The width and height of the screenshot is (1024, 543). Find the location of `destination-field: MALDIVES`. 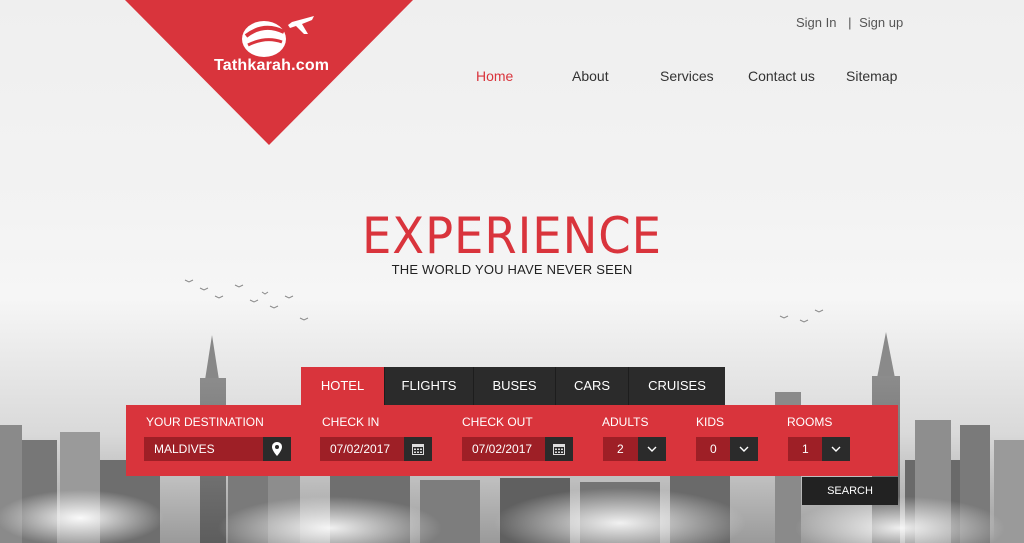

destination-field: MALDIVES is located at coordinates (217, 449).